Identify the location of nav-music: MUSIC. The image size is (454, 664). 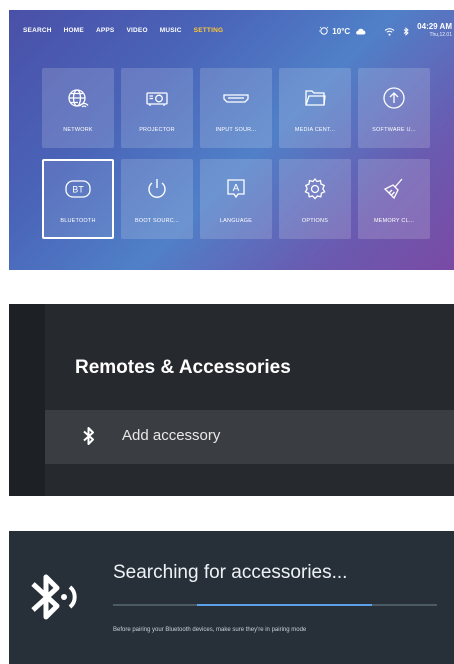
(171, 30).